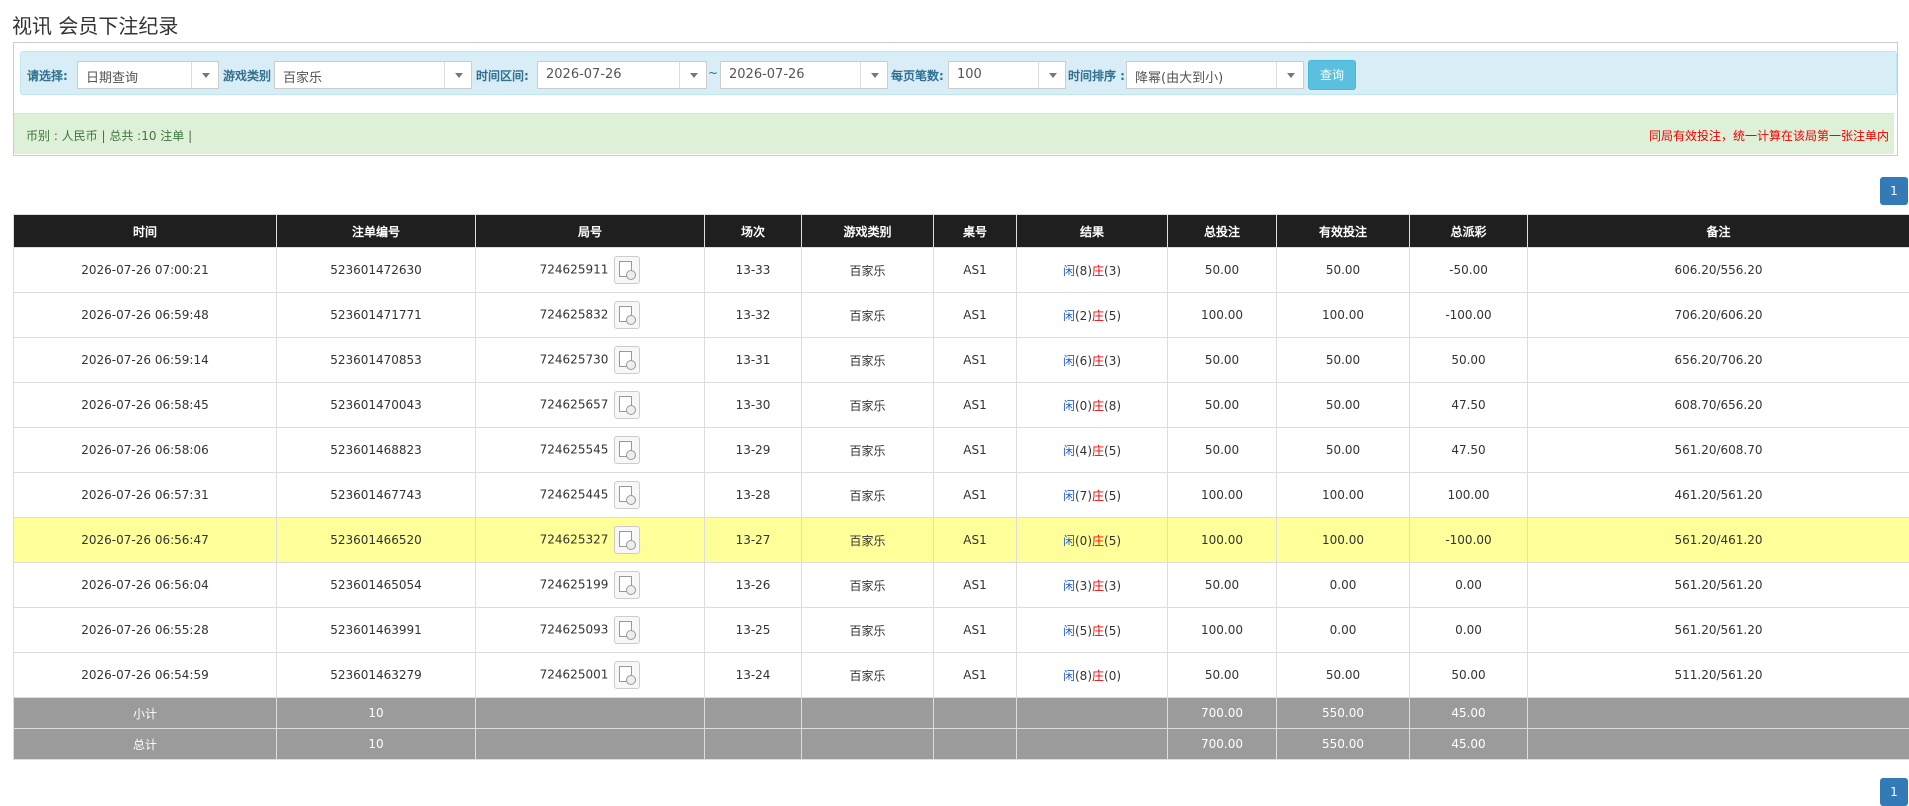 The width and height of the screenshot is (1909, 806). What do you see at coordinates (590, 405) in the screenshot?
I see `round-number-cell: 724625657` at bounding box center [590, 405].